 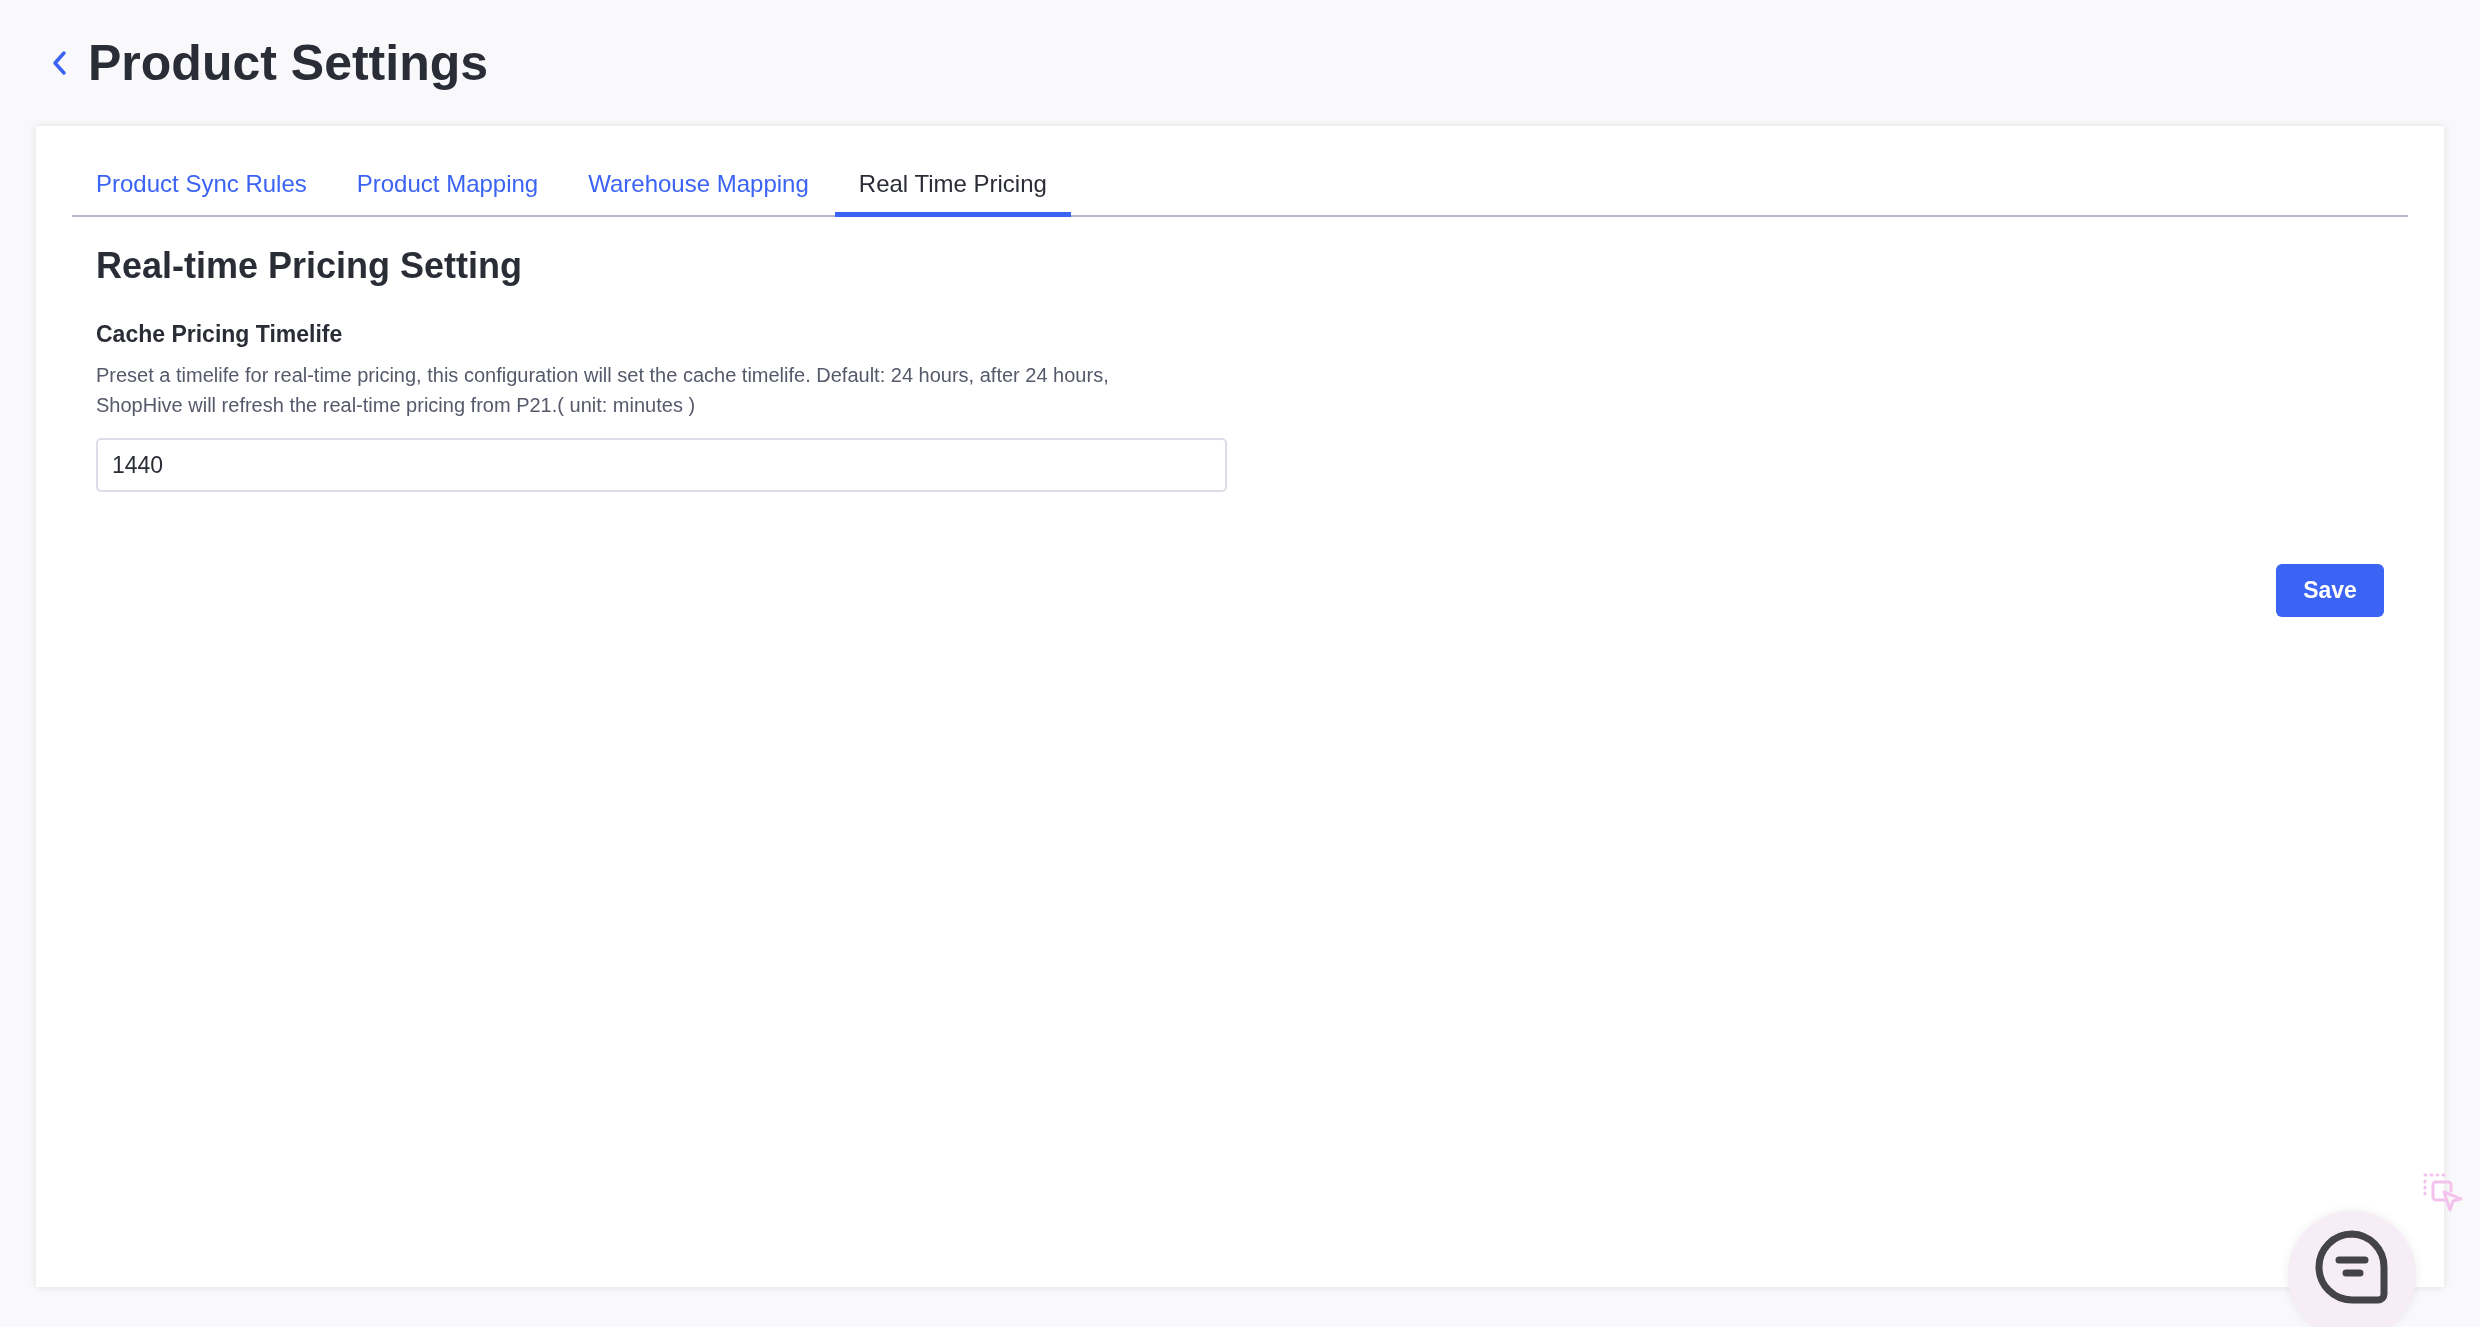 I want to click on back-button, so click(x=60, y=63).